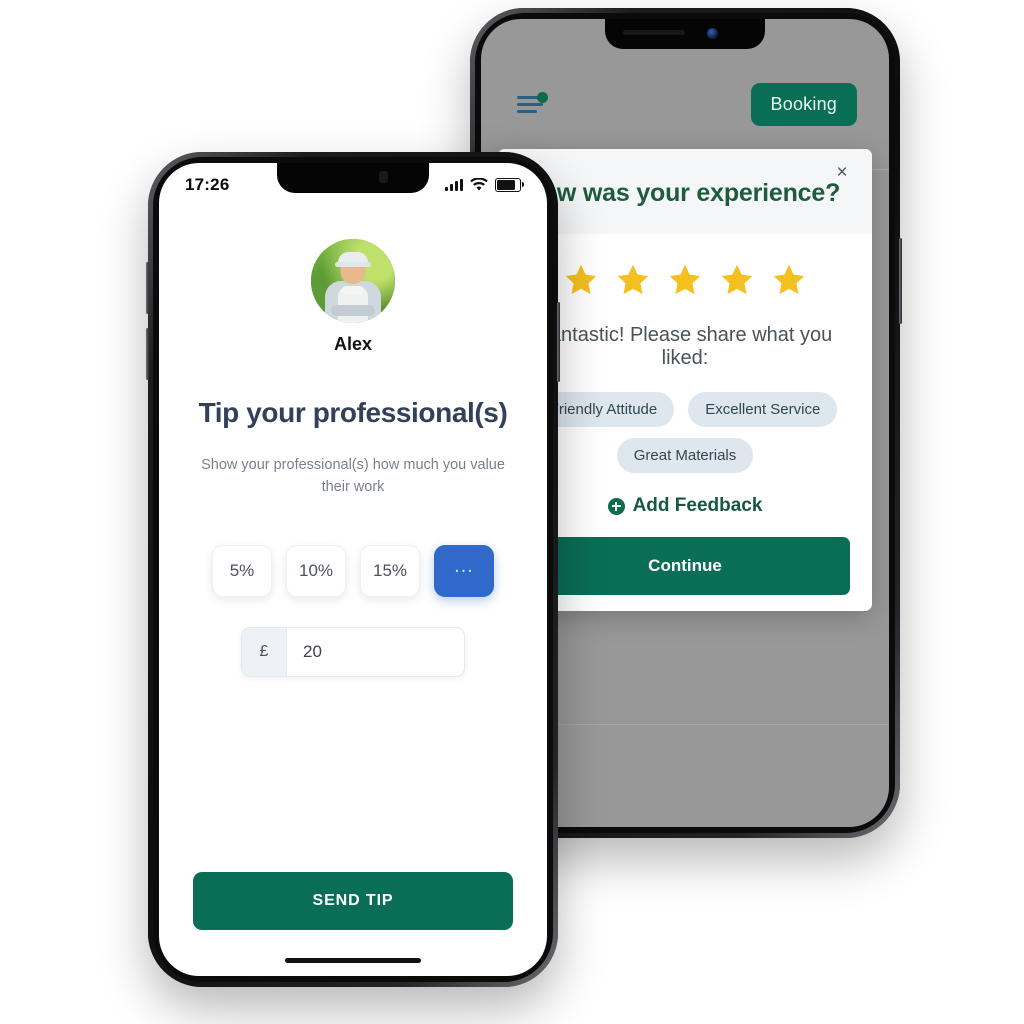  I want to click on tip-option-10: 10%, so click(316, 570).